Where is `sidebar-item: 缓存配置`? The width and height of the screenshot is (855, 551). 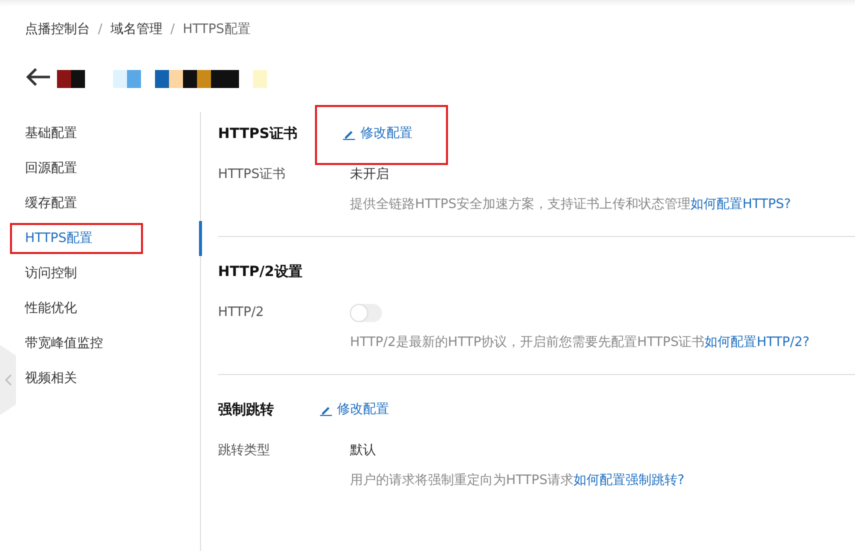 sidebar-item: 缓存配置 is located at coordinates (108, 203).